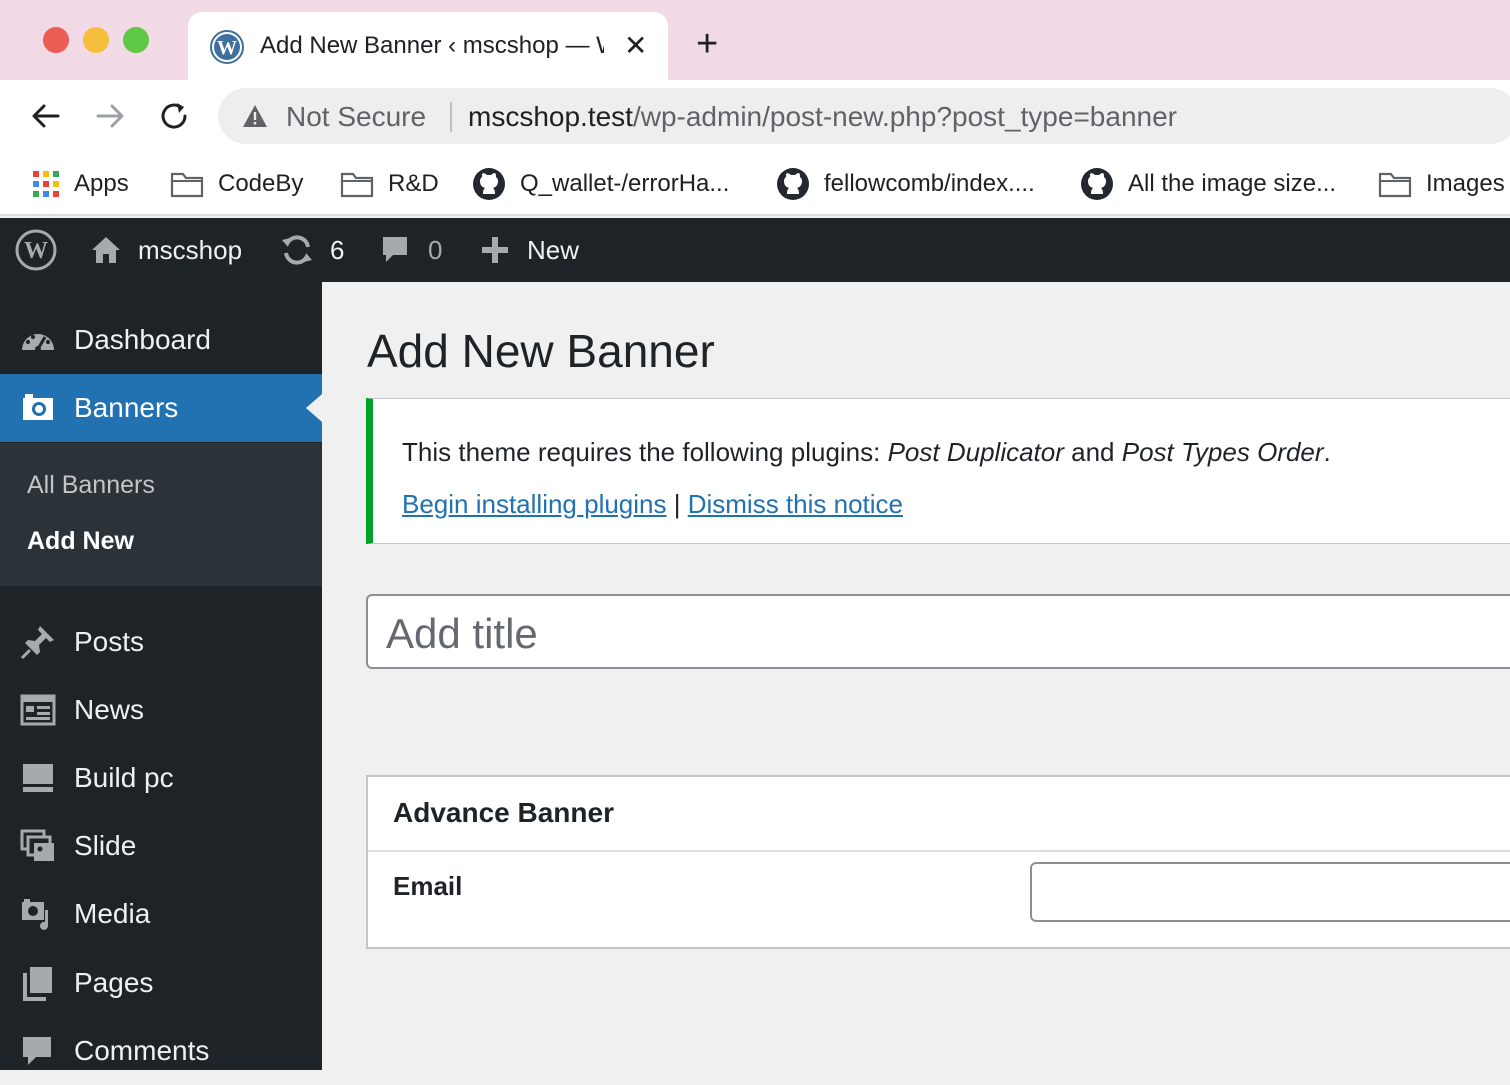 This screenshot has width=1510, height=1085. What do you see at coordinates (105, 845) in the screenshot?
I see `sidebar-item-label: Slide` at bounding box center [105, 845].